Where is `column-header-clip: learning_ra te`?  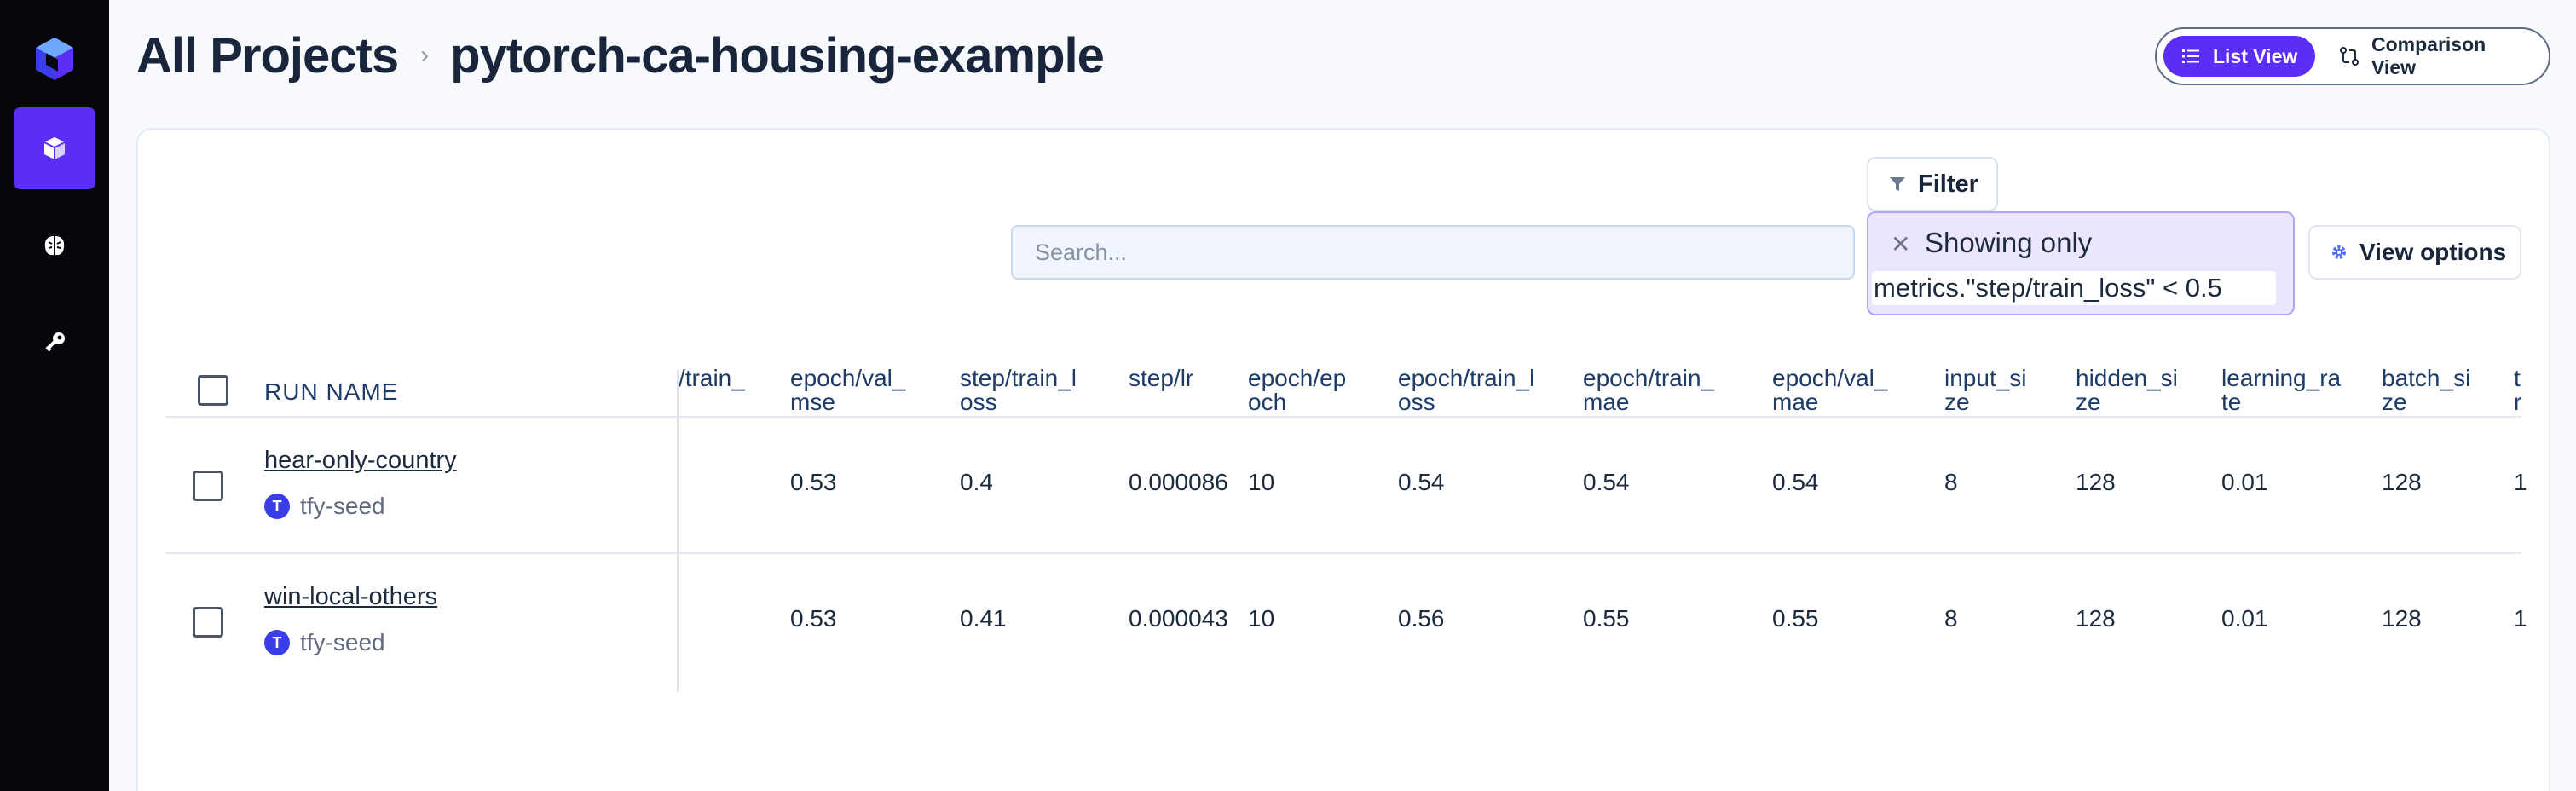
column-header-clip: learning_ra te is located at coordinates (2298, 392).